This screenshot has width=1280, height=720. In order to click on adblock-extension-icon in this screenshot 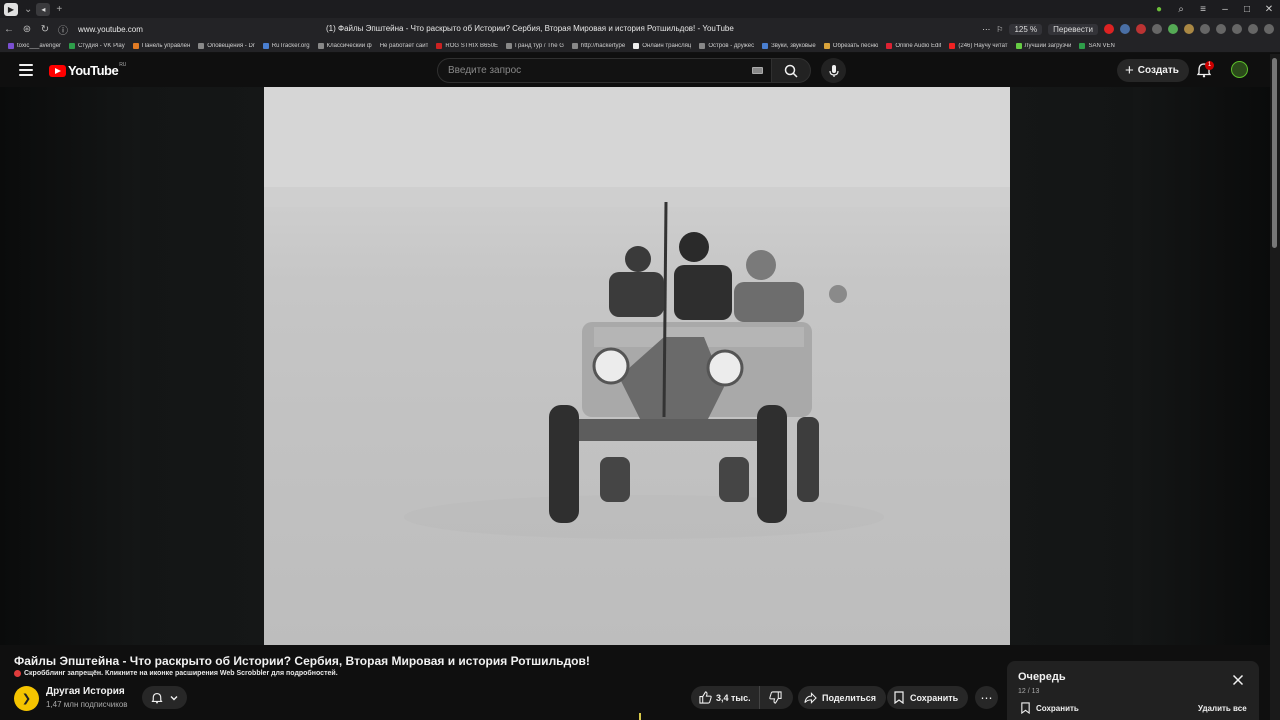, I will do `click(1109, 29)`.